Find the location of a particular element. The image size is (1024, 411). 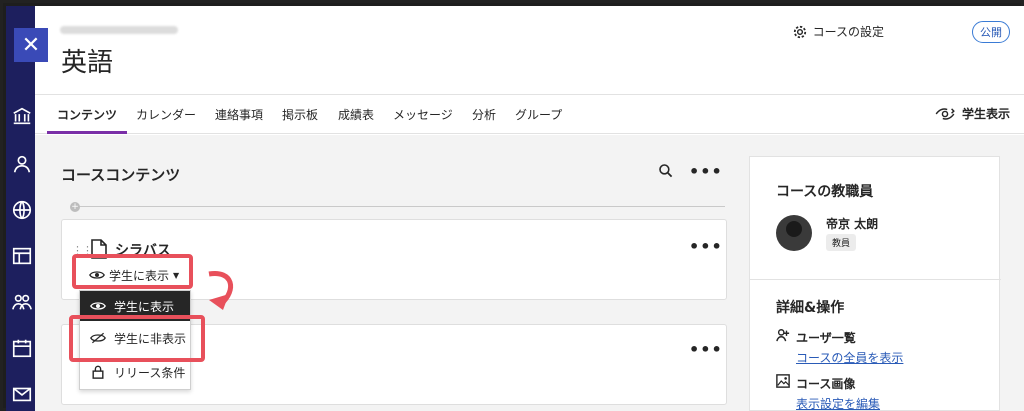

lock-icon is located at coordinates (98, 372).